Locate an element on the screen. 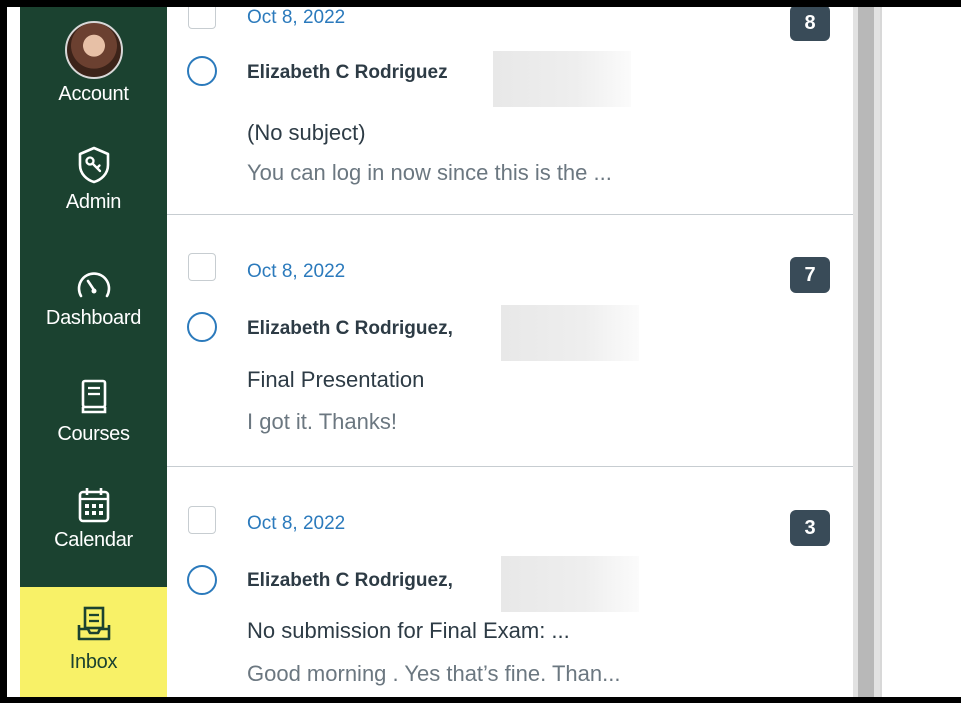  nav-admin-label: Admin is located at coordinates (93, 202).